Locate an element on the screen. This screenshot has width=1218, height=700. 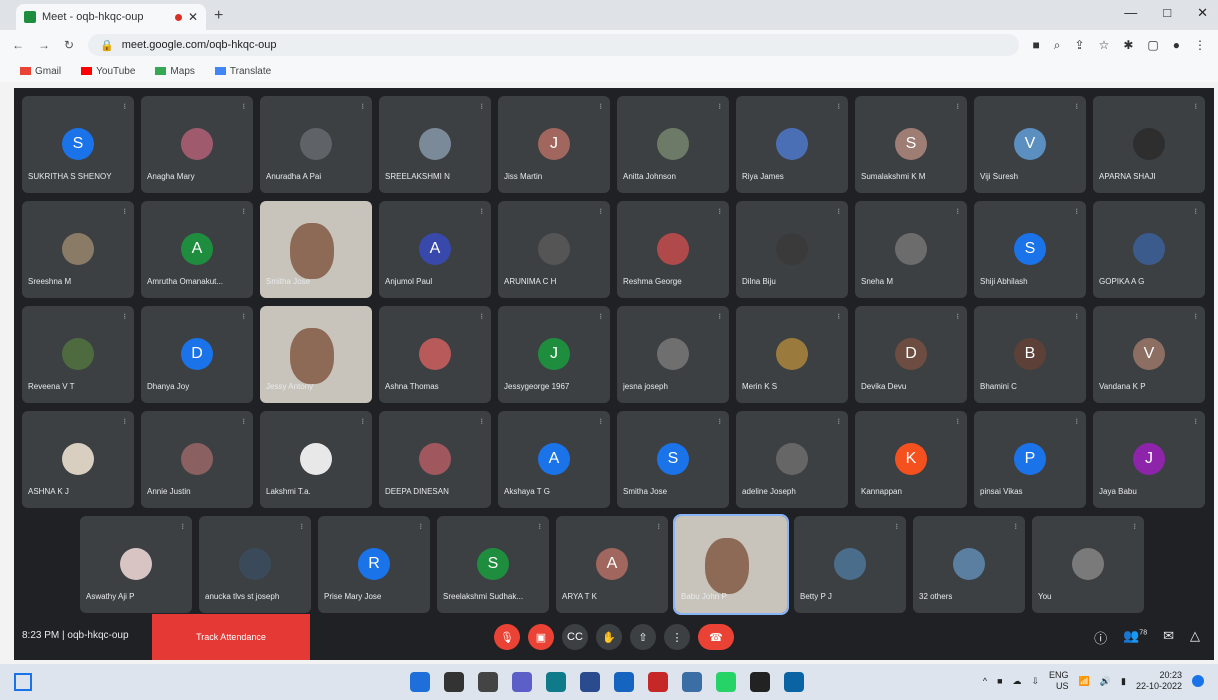
chat-icon: ✉ is located at coordinates (1168, 637).